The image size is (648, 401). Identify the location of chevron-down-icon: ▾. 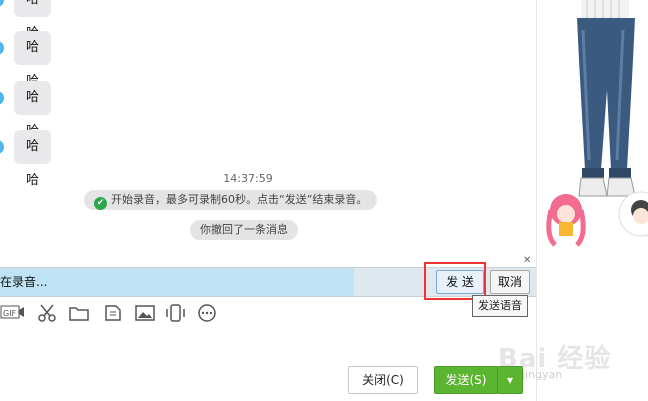
(510, 380).